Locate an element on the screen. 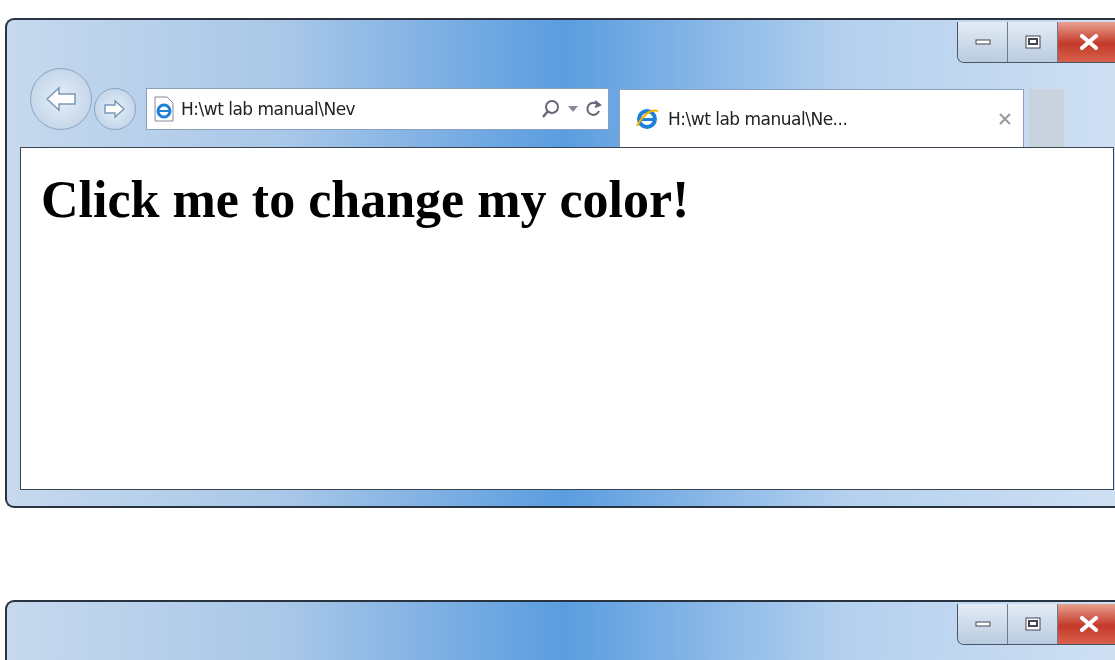  forward-button is located at coordinates (115, 109).